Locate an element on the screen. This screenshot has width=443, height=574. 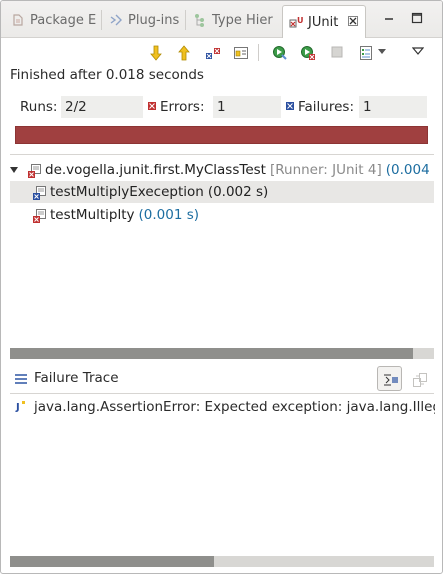
close-icon is located at coordinates (354, 22).